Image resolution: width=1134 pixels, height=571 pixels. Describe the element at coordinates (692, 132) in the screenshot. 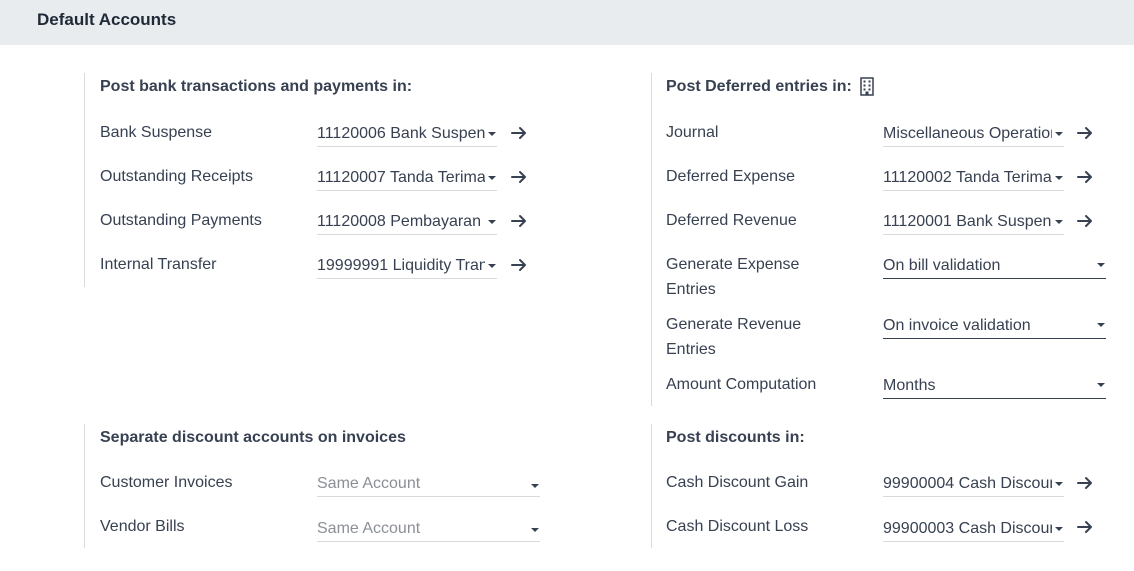

I see `journal-label: Journal` at that location.